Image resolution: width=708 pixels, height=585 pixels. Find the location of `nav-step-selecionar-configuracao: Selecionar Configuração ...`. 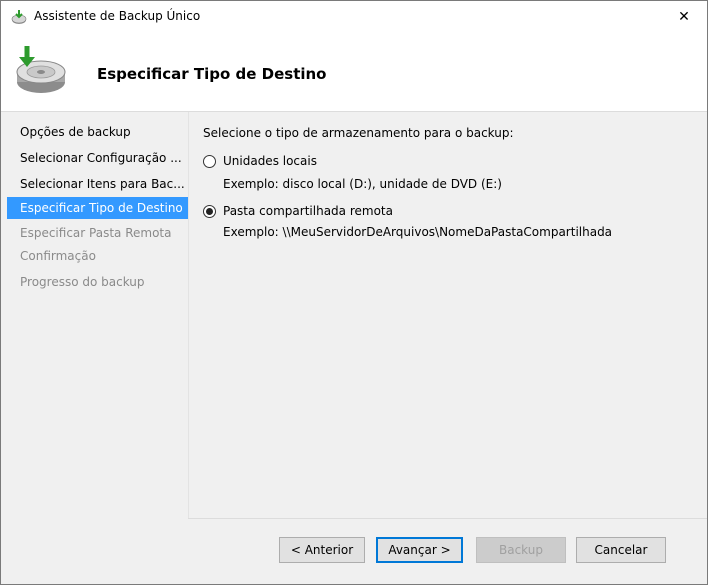

nav-step-selecionar-configuracao: Selecionar Configuração ... is located at coordinates (97, 158).